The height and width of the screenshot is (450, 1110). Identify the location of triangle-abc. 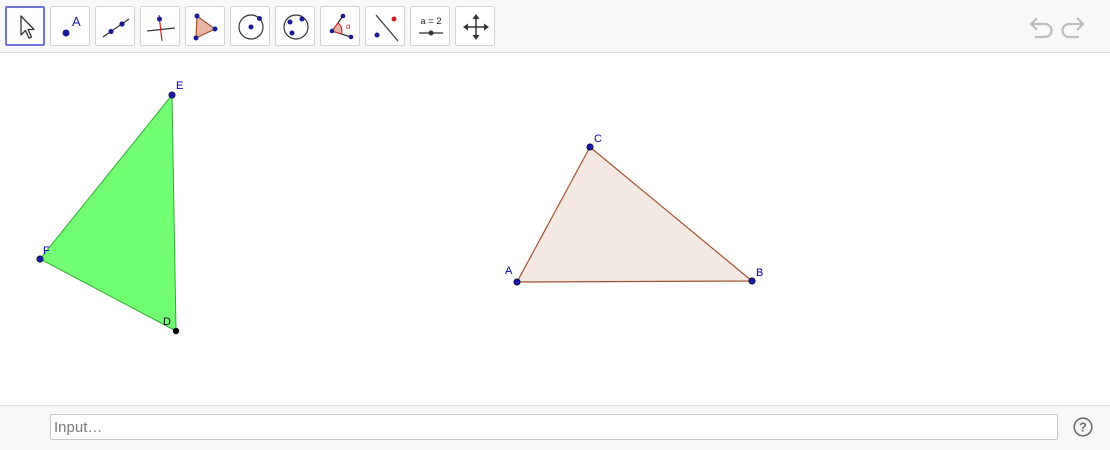
(634, 214).